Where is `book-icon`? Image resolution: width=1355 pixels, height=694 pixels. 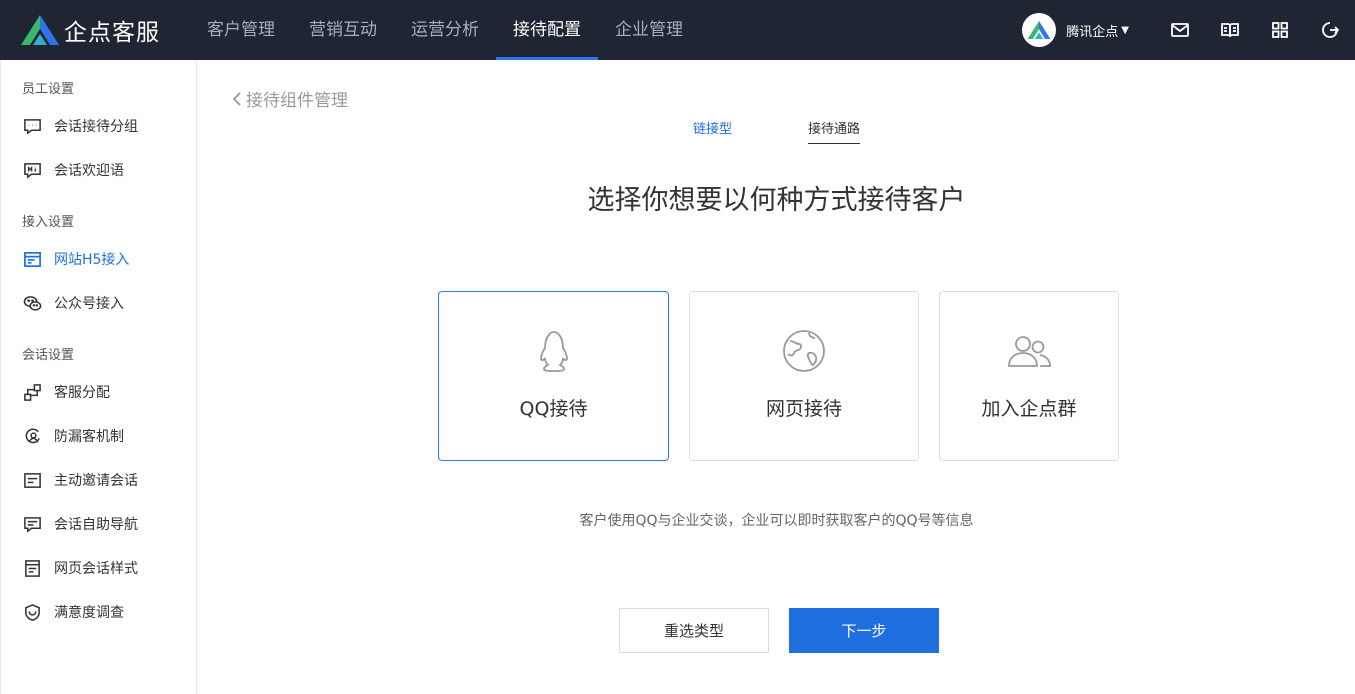
book-icon is located at coordinates (1230, 30).